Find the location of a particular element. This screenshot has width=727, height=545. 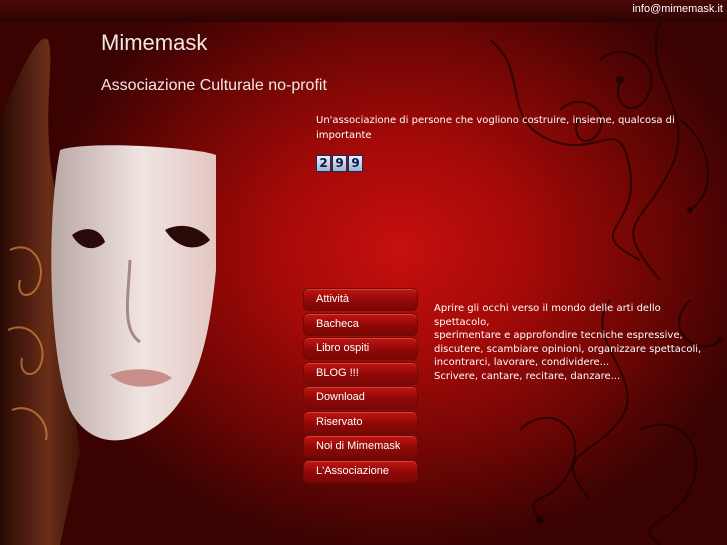

menu-item-associazione: L'Associazione is located at coordinates (360, 471).